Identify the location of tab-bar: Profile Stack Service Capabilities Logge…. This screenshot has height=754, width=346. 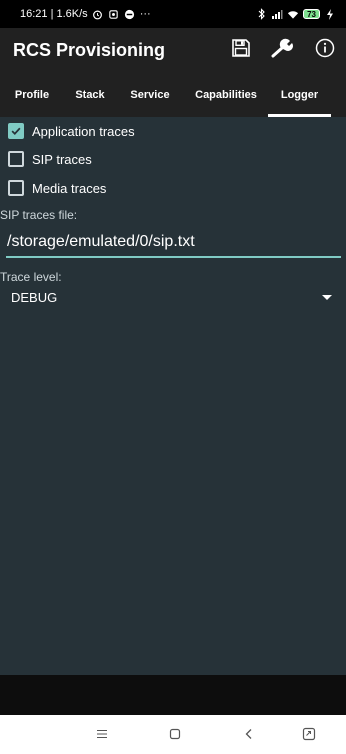
(173, 94).